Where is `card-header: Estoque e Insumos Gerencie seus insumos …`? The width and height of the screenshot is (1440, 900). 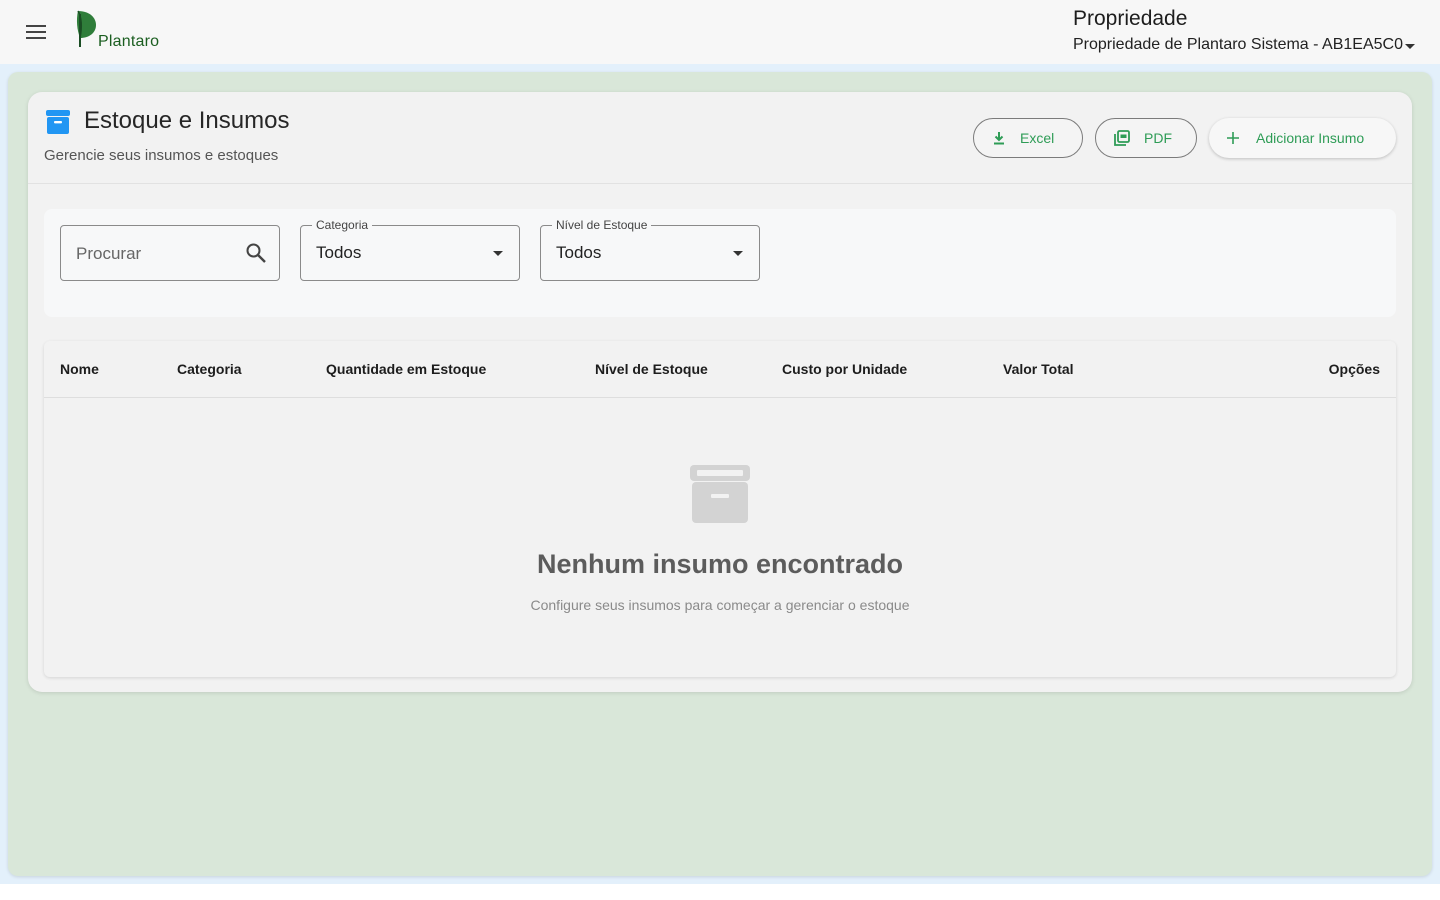 card-header: Estoque e Insumos Gerencie seus insumos … is located at coordinates (720, 138).